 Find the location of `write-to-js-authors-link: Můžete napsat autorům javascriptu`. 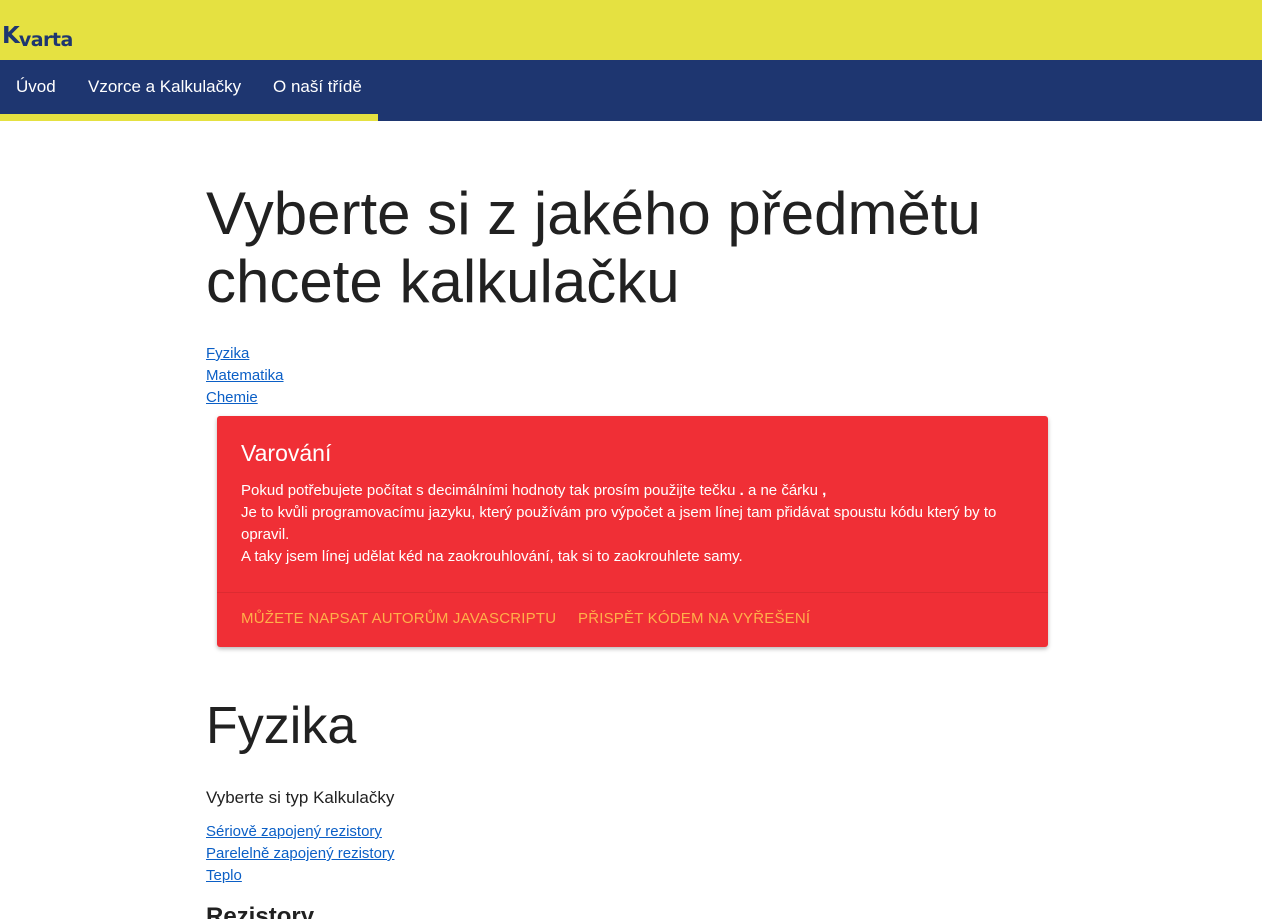

write-to-js-authors-link: Můžete napsat autorům javascriptu is located at coordinates (398, 619).